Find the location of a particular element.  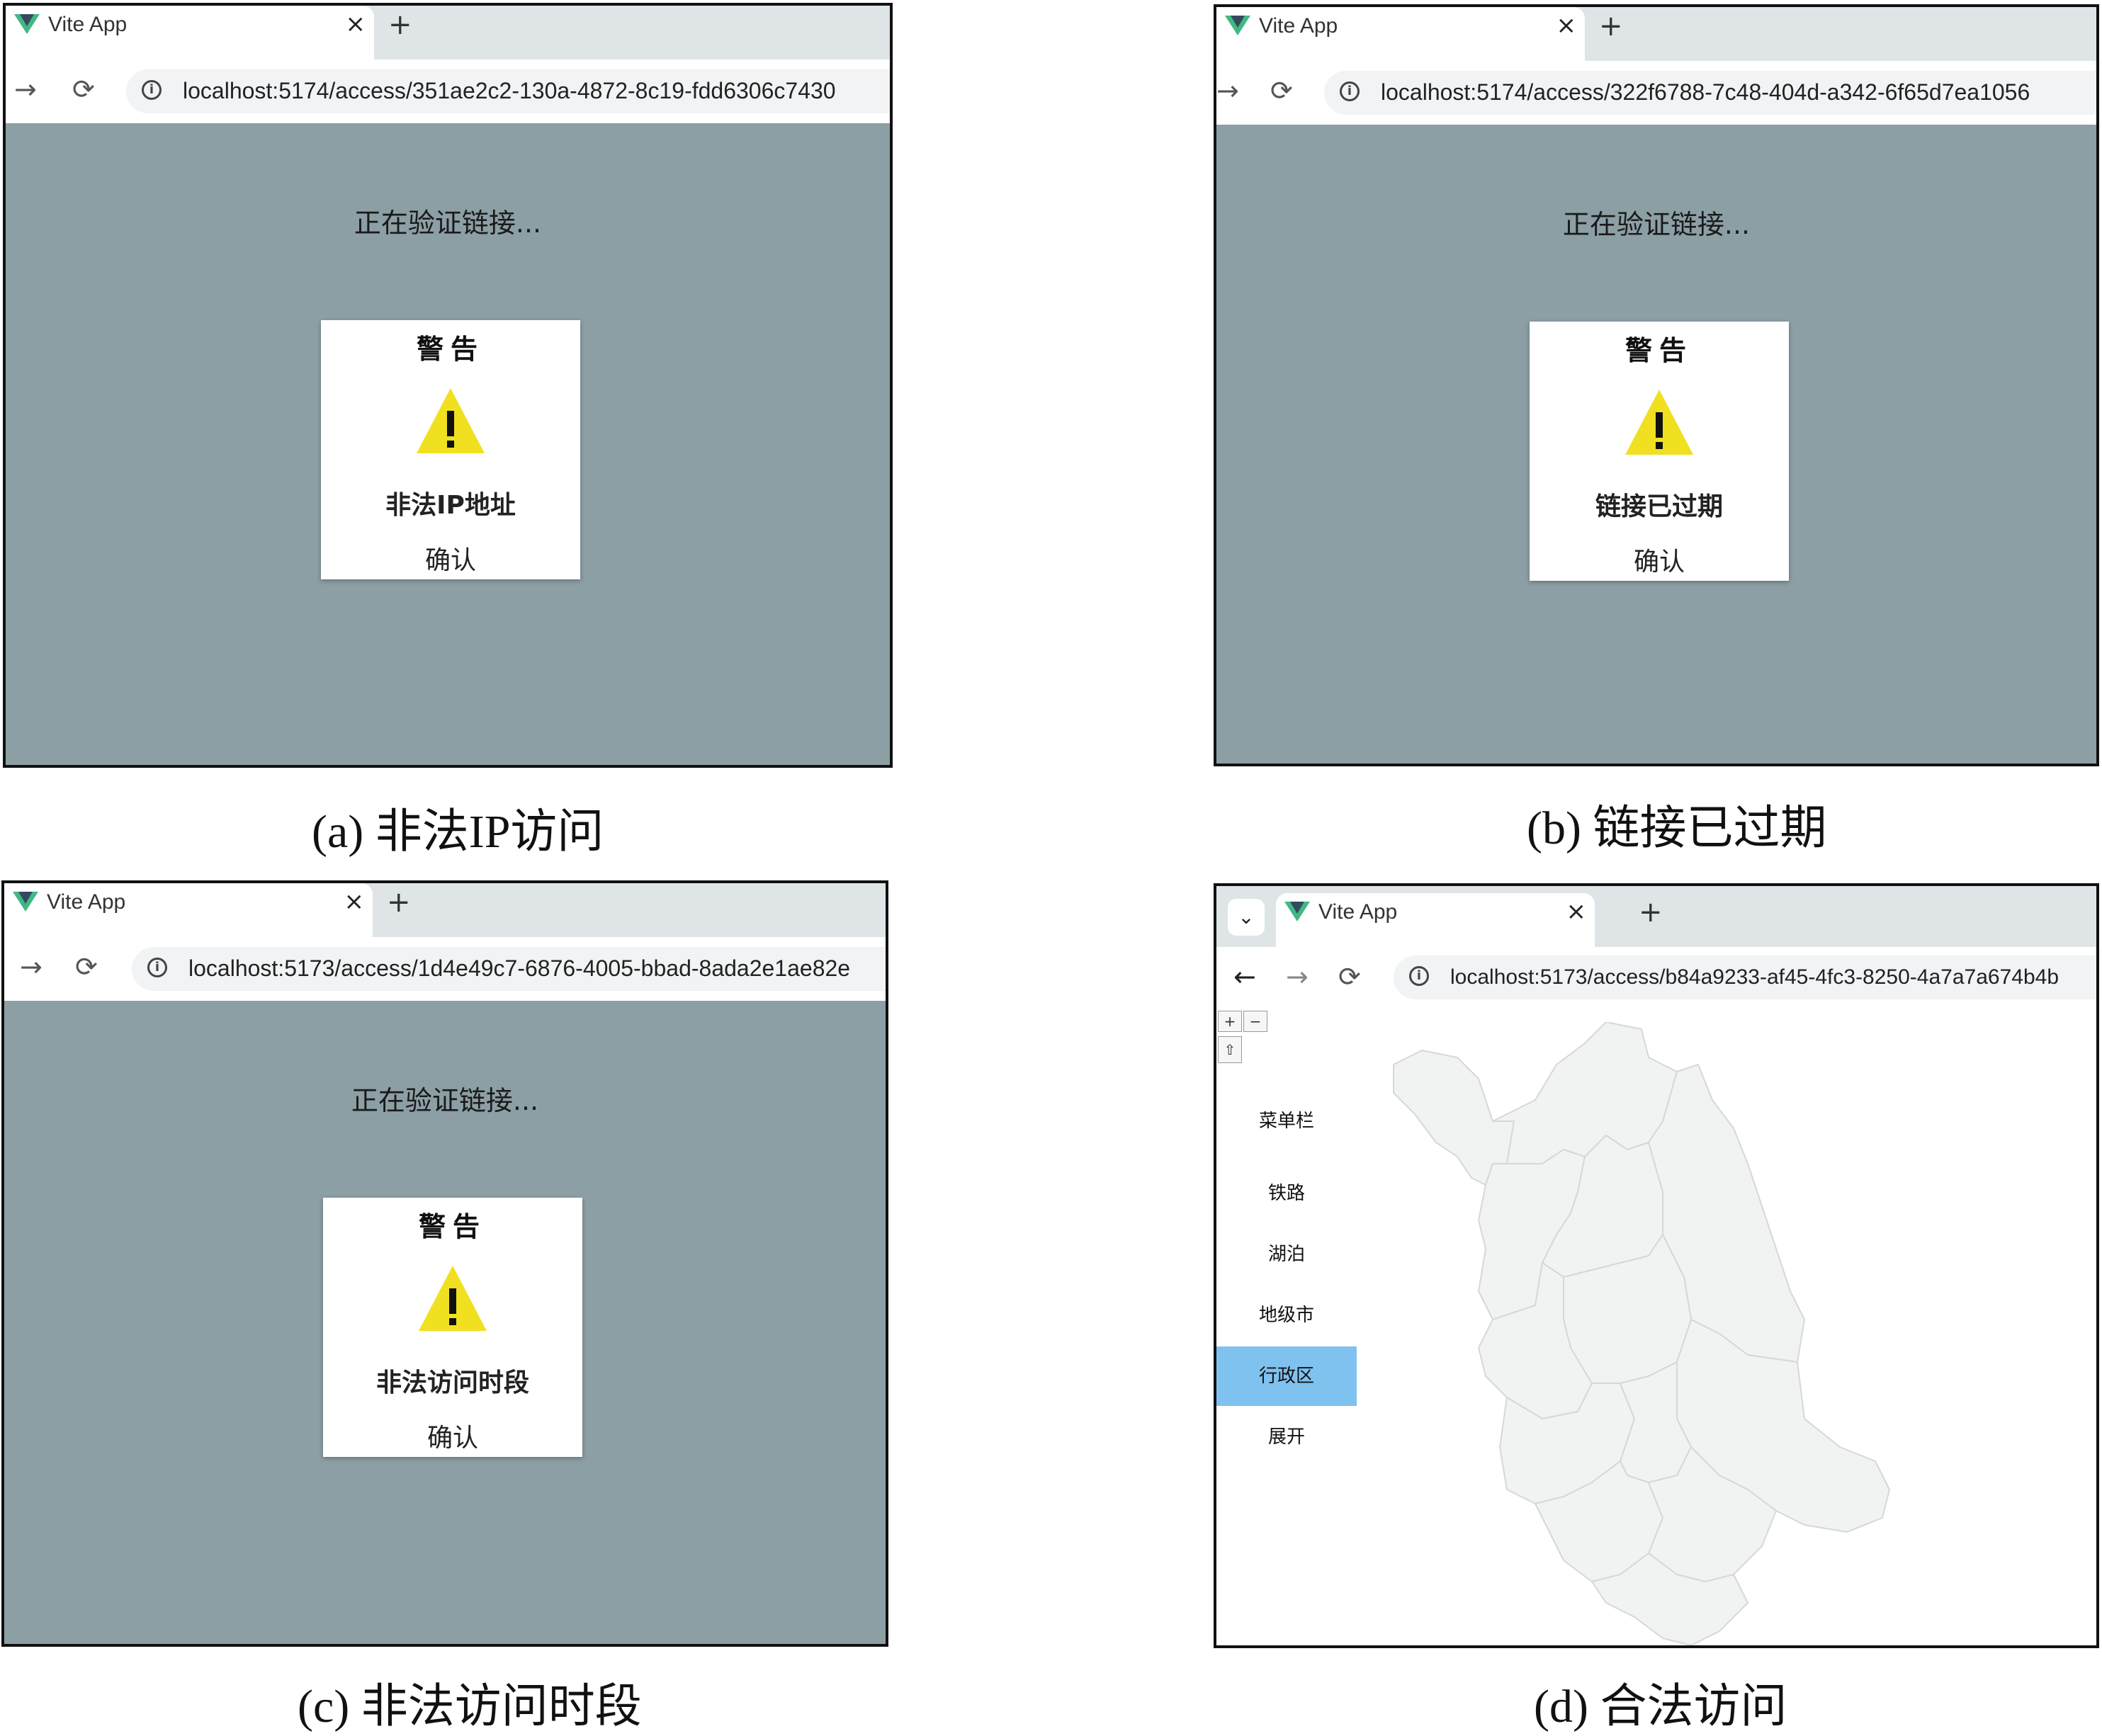

caption-b: (b) 链接已过期 is located at coordinates (1677, 828).